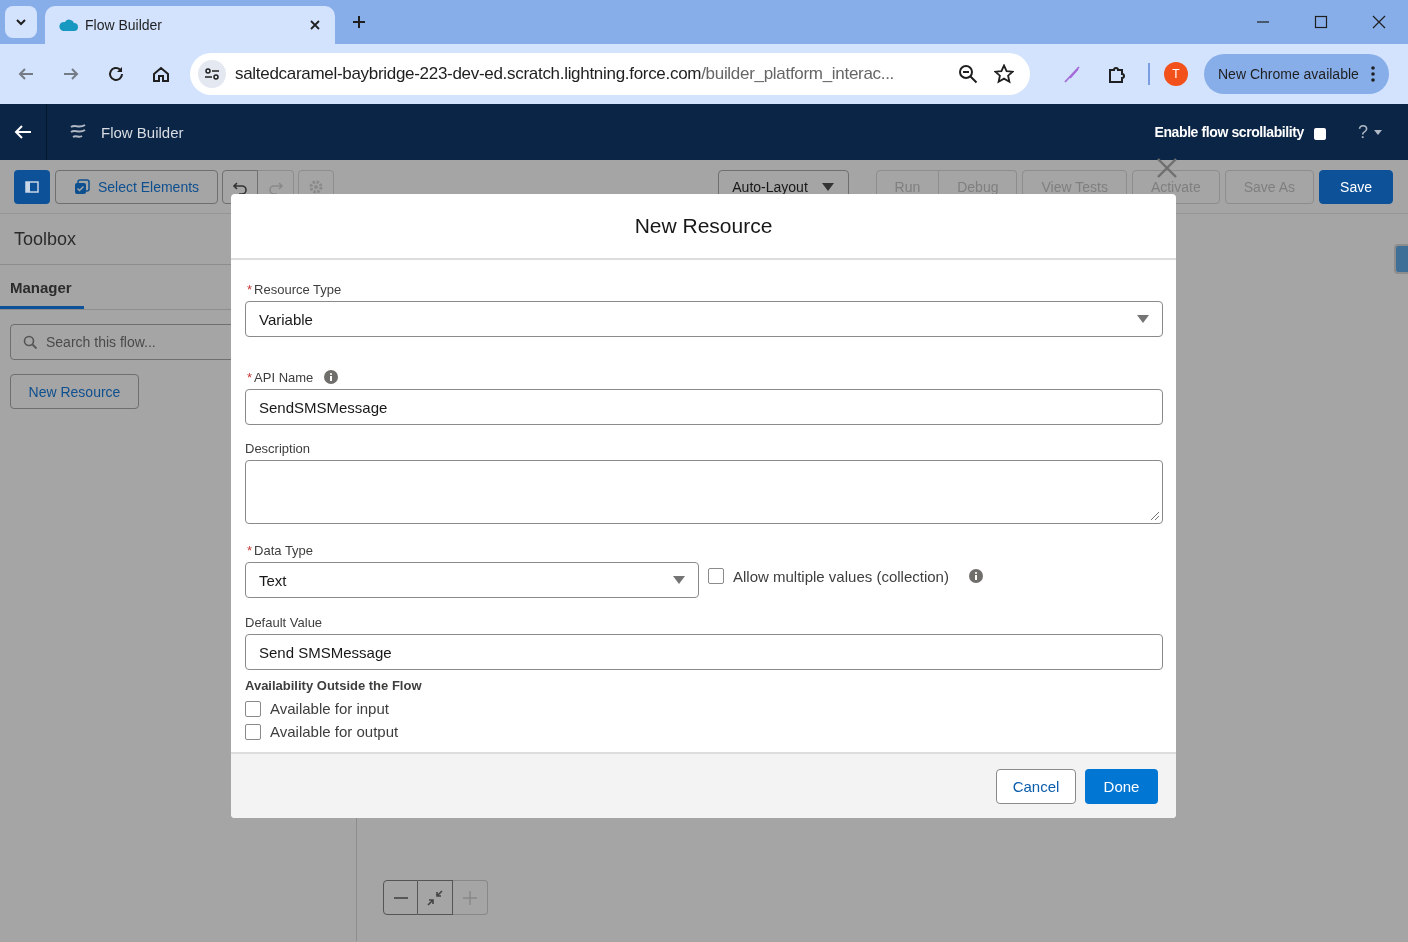  I want to click on field-label: Data Type, so click(284, 550).